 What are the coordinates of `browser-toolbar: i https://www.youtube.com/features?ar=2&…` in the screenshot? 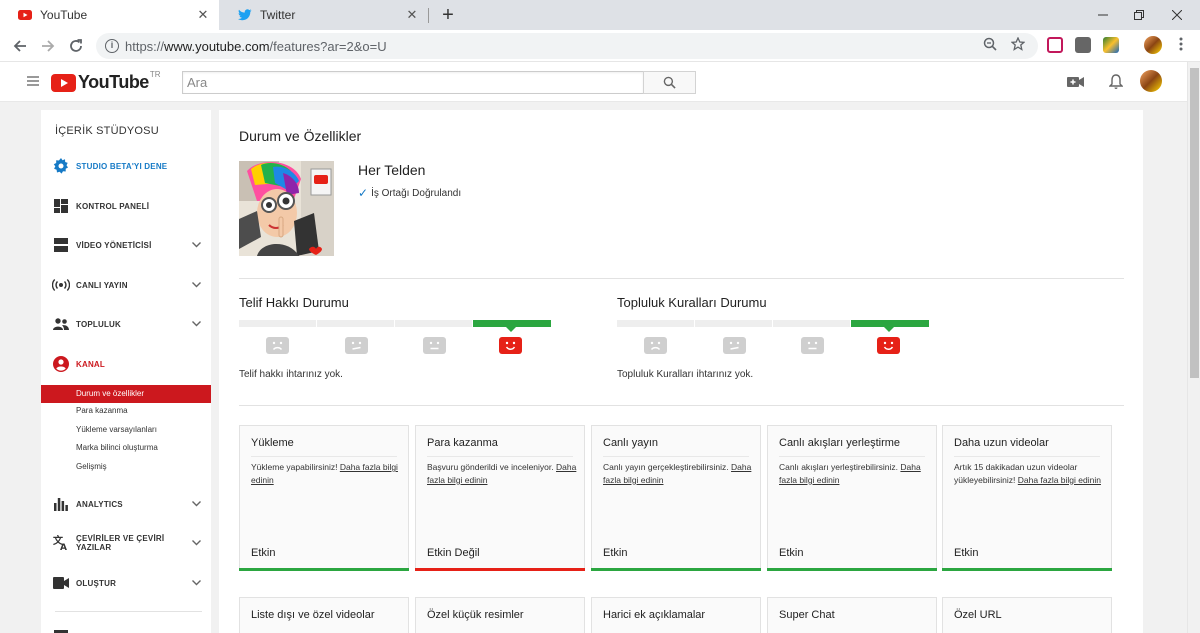 It's located at (600, 46).